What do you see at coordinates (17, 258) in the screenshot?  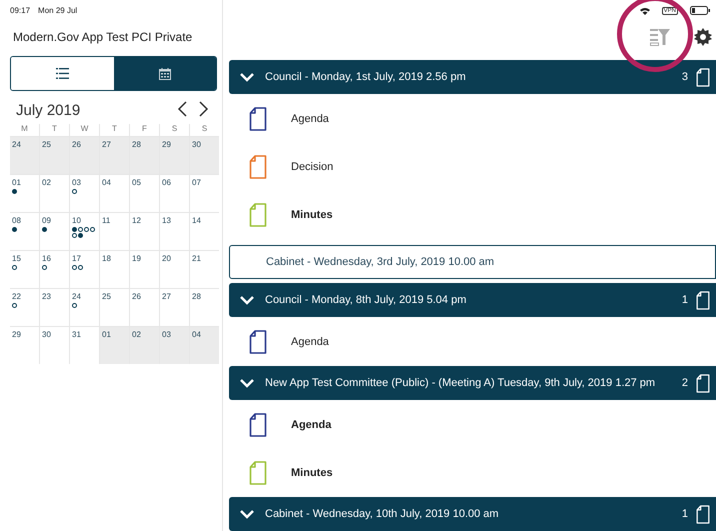 I see `day-number: 15` at bounding box center [17, 258].